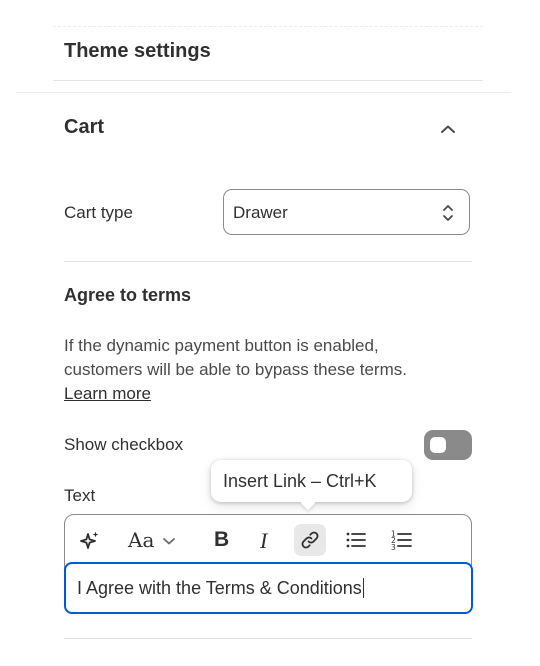 The width and height of the screenshot is (540, 666). What do you see at coordinates (268, 261) in the screenshot?
I see `section-divider` at bounding box center [268, 261].